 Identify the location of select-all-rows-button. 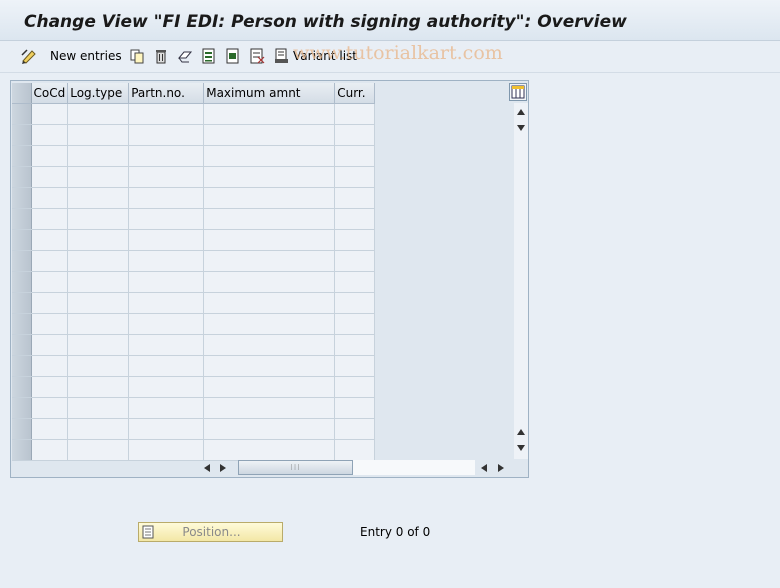
(22, 93).